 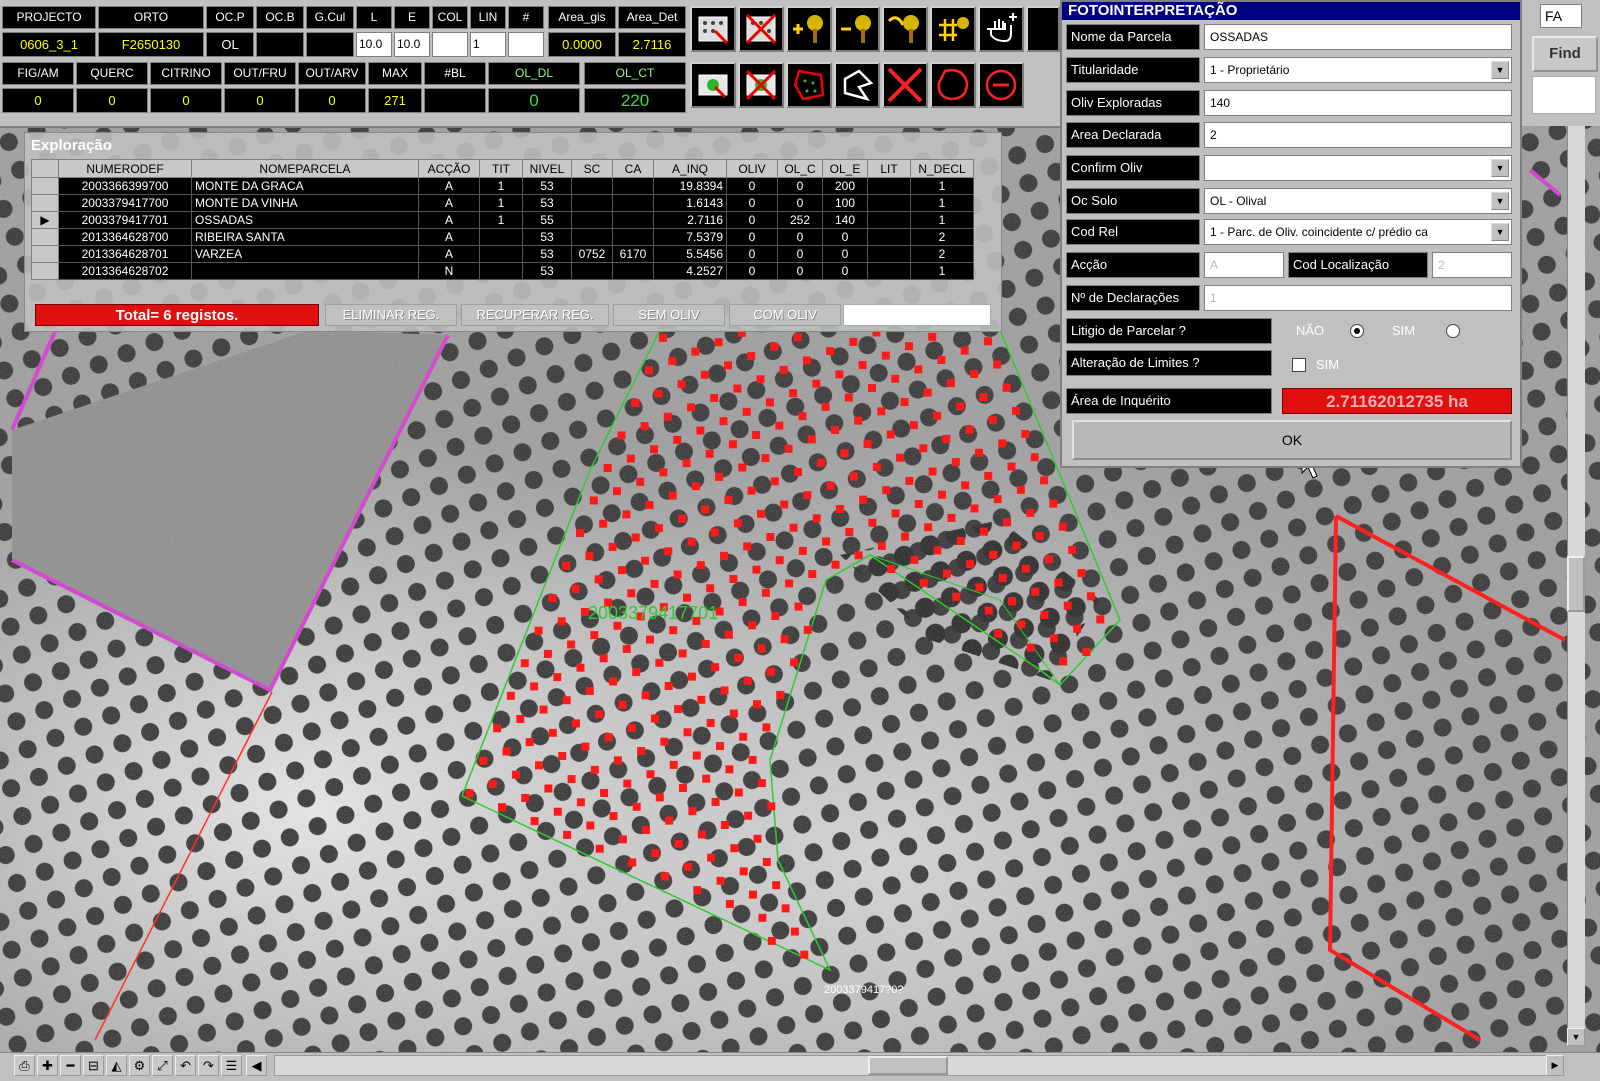 What do you see at coordinates (761, 29) in the screenshot?
I see `delete-trees-button` at bounding box center [761, 29].